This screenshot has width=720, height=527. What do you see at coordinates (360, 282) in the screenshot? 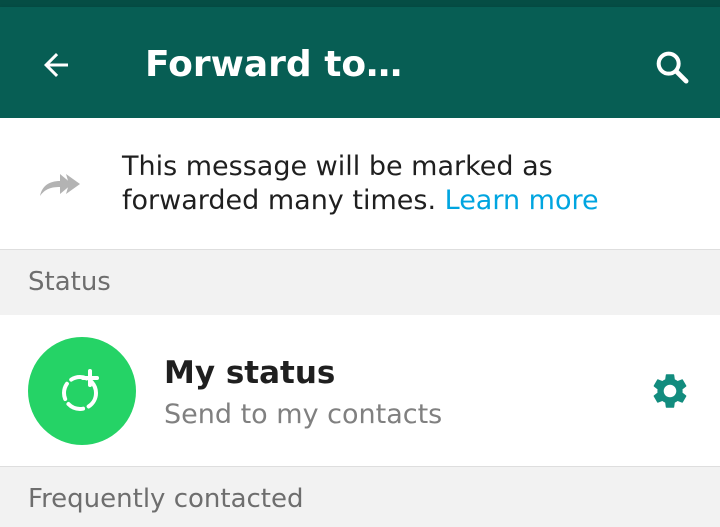
I see `section-header-status: Status` at bounding box center [360, 282].